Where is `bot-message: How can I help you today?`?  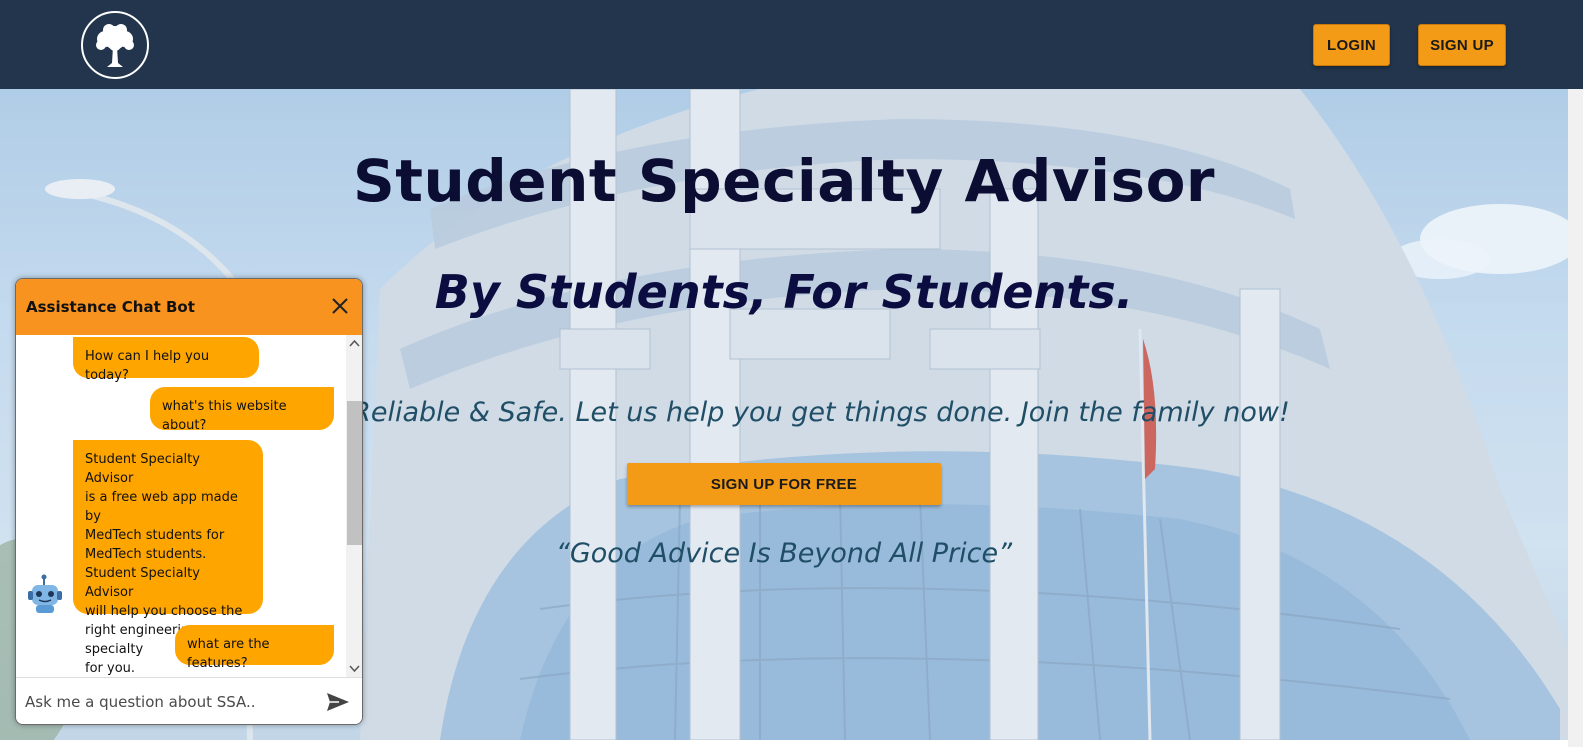 bot-message: How can I help you today? is located at coordinates (166, 360).